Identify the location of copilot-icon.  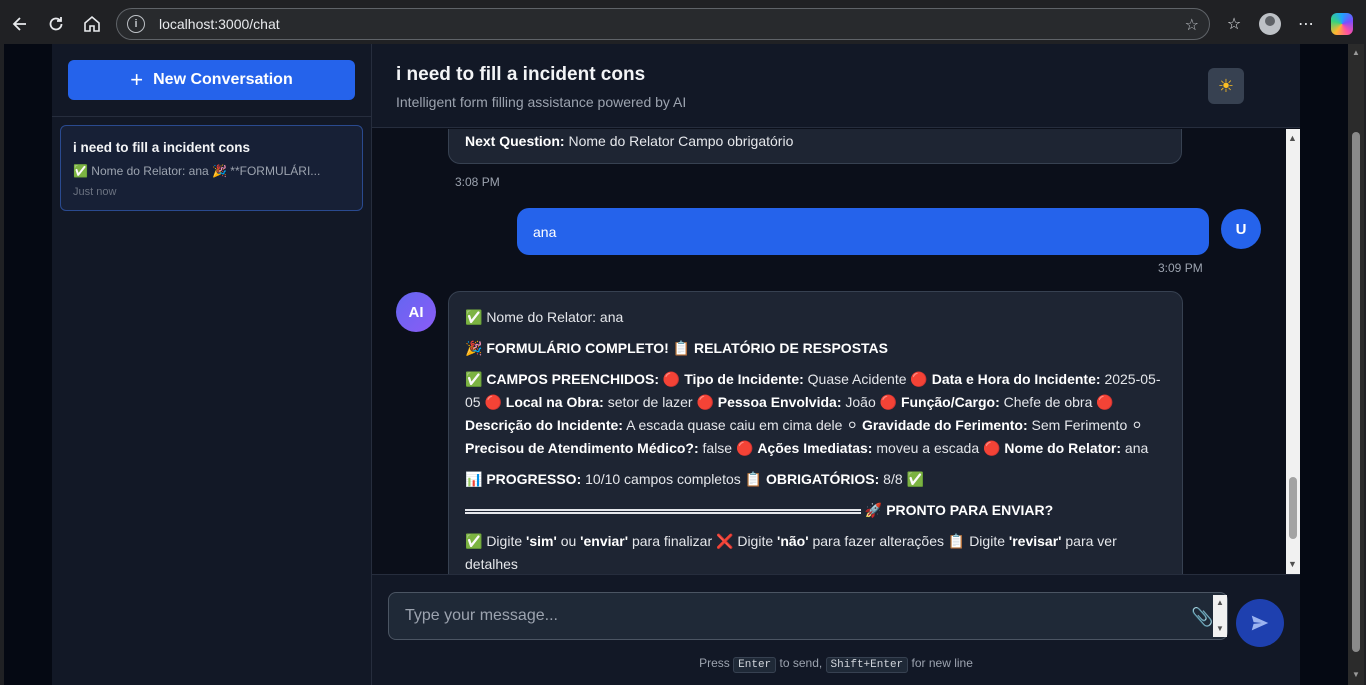
(1342, 24).